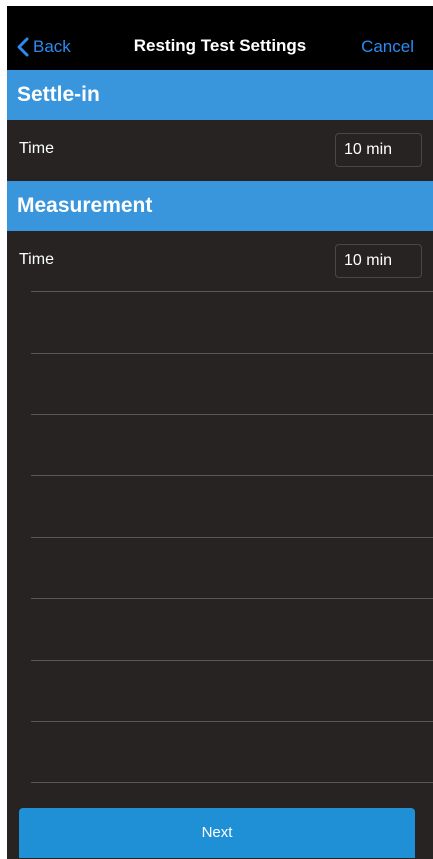 The image size is (433, 859). What do you see at coordinates (387, 47) in the screenshot?
I see `cancel-button: Cancel` at bounding box center [387, 47].